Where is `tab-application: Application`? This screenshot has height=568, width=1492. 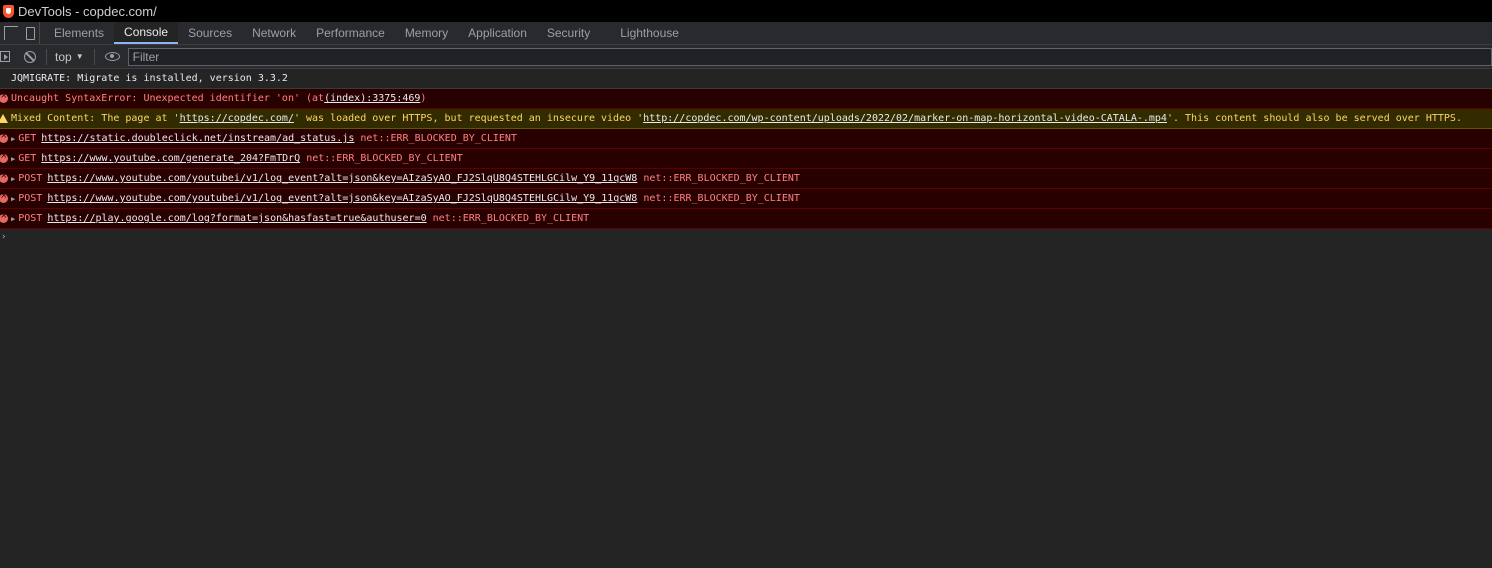 tab-application: Application is located at coordinates (497, 33).